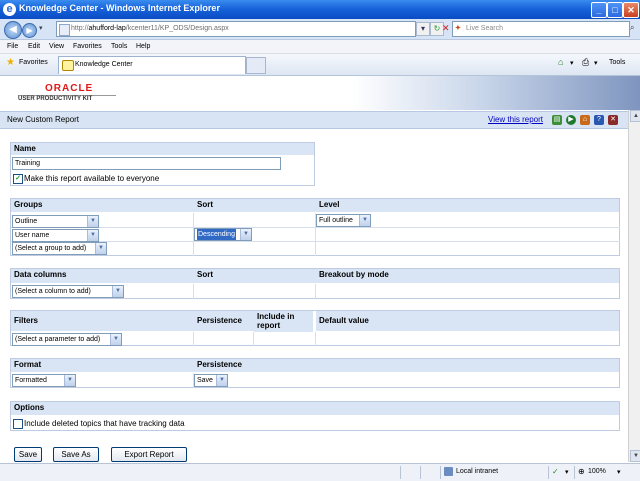 This screenshot has width=640, height=481. Describe the element at coordinates (477, 471) in the screenshot. I see `zone-label: Local intranet` at that location.